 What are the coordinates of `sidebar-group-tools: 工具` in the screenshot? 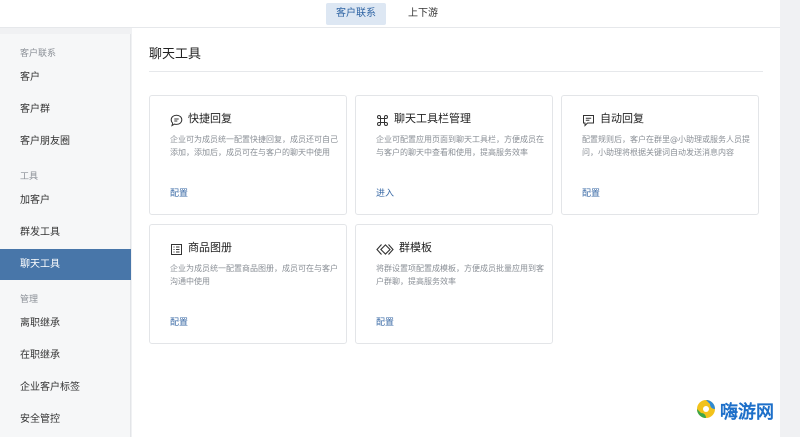 It's located at (29, 177).